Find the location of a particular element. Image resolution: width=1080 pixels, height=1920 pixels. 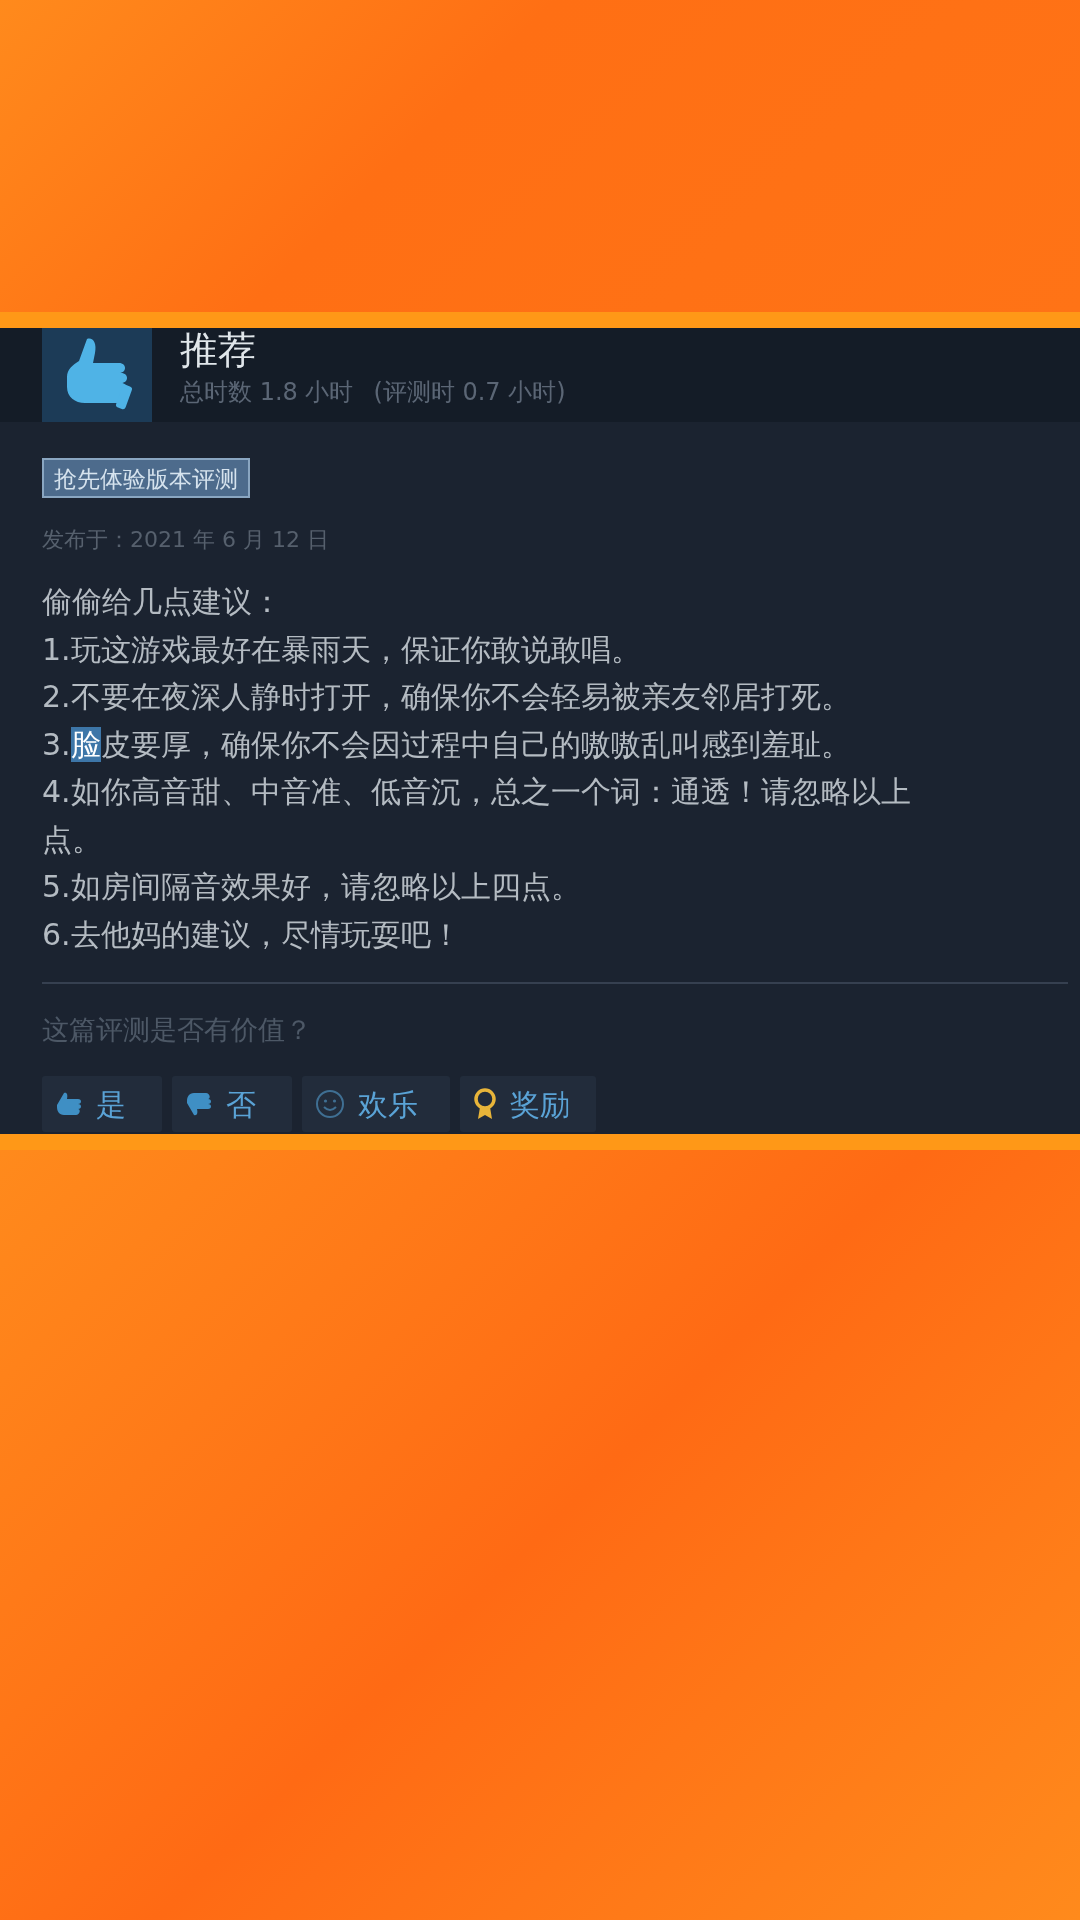

award-button: 奖励 is located at coordinates (528, 1104).